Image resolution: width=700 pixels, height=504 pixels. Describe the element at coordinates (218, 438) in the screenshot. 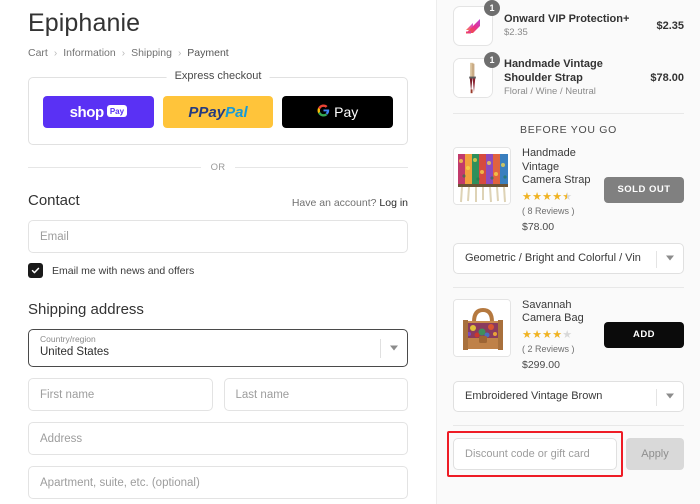

I see `address-input` at that location.